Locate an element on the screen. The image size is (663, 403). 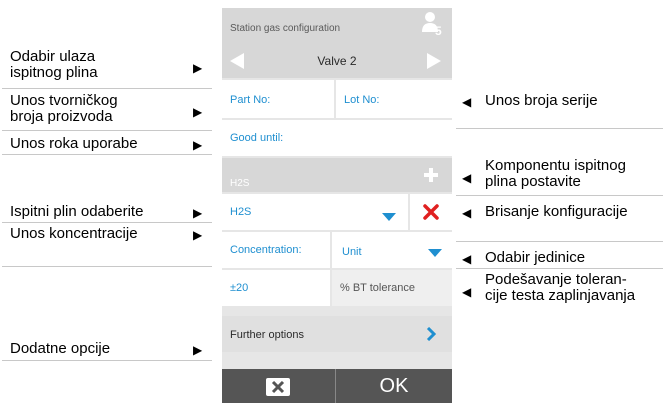
annotation-concentration: Unos koncentracije is located at coordinates (74, 233).